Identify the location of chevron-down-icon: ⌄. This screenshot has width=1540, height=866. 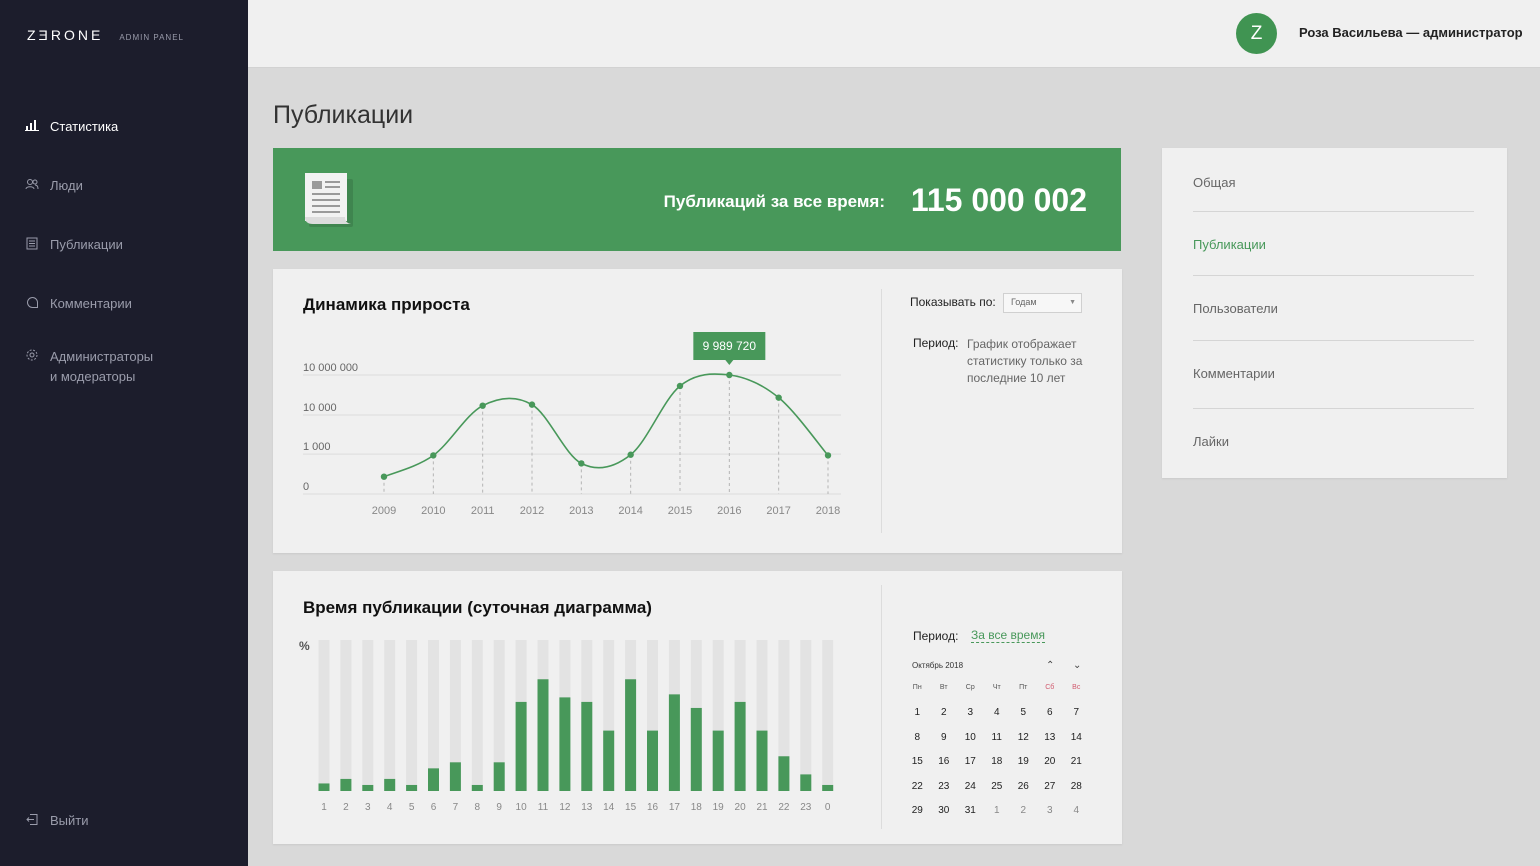
(1077, 665).